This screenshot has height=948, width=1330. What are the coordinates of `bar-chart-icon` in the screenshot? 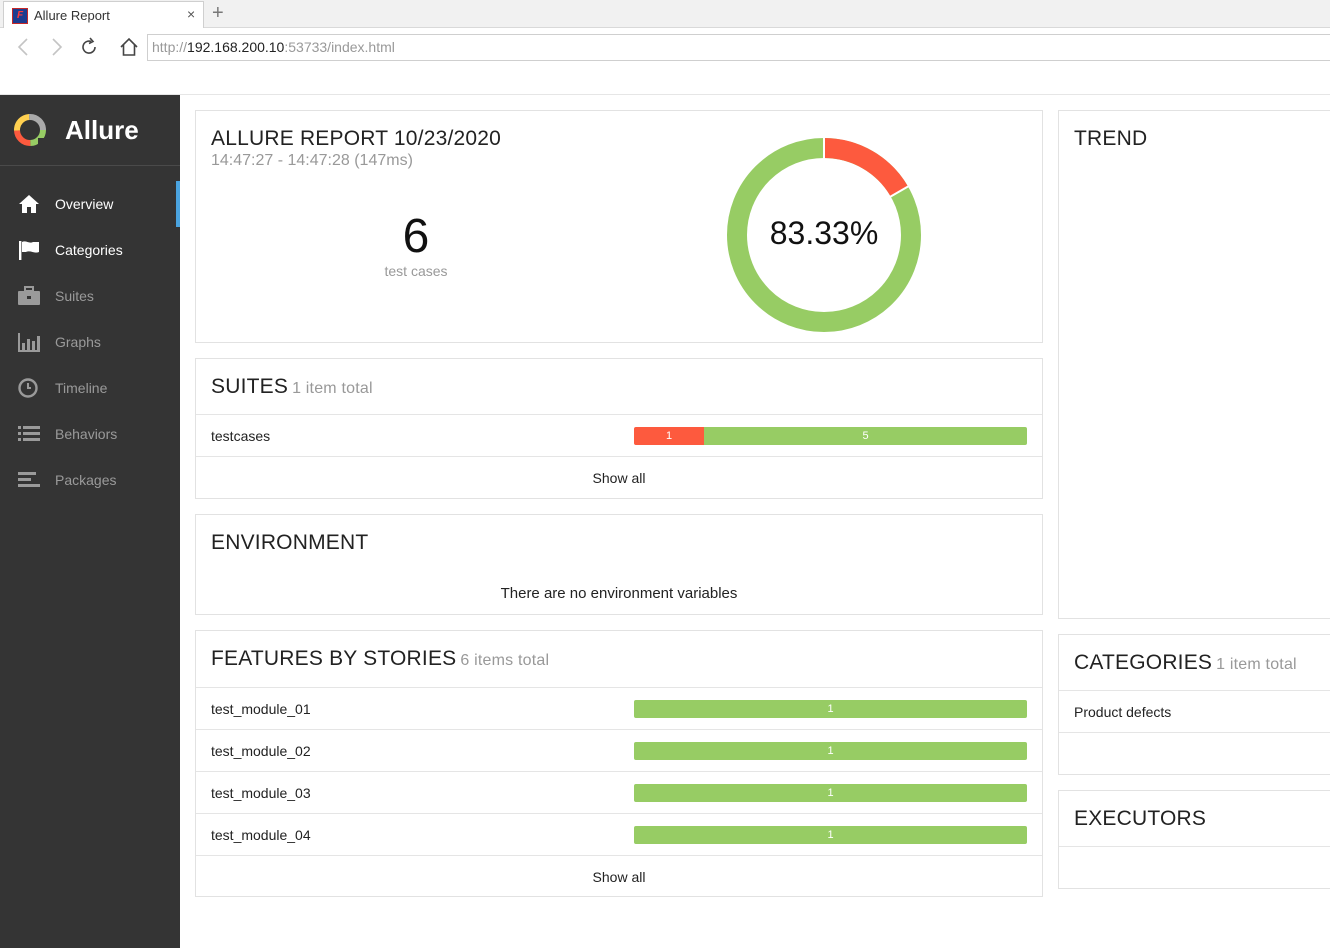 It's located at (29, 342).